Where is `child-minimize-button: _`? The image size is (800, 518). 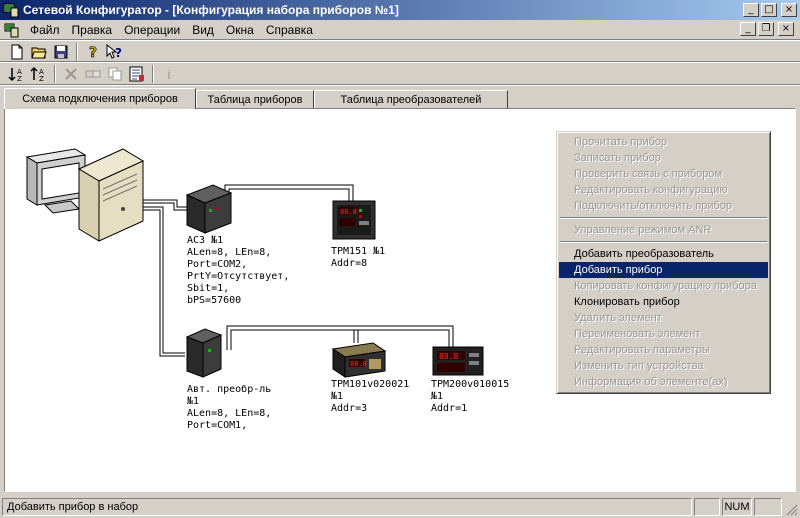
child-minimize-button: _ is located at coordinates (748, 29).